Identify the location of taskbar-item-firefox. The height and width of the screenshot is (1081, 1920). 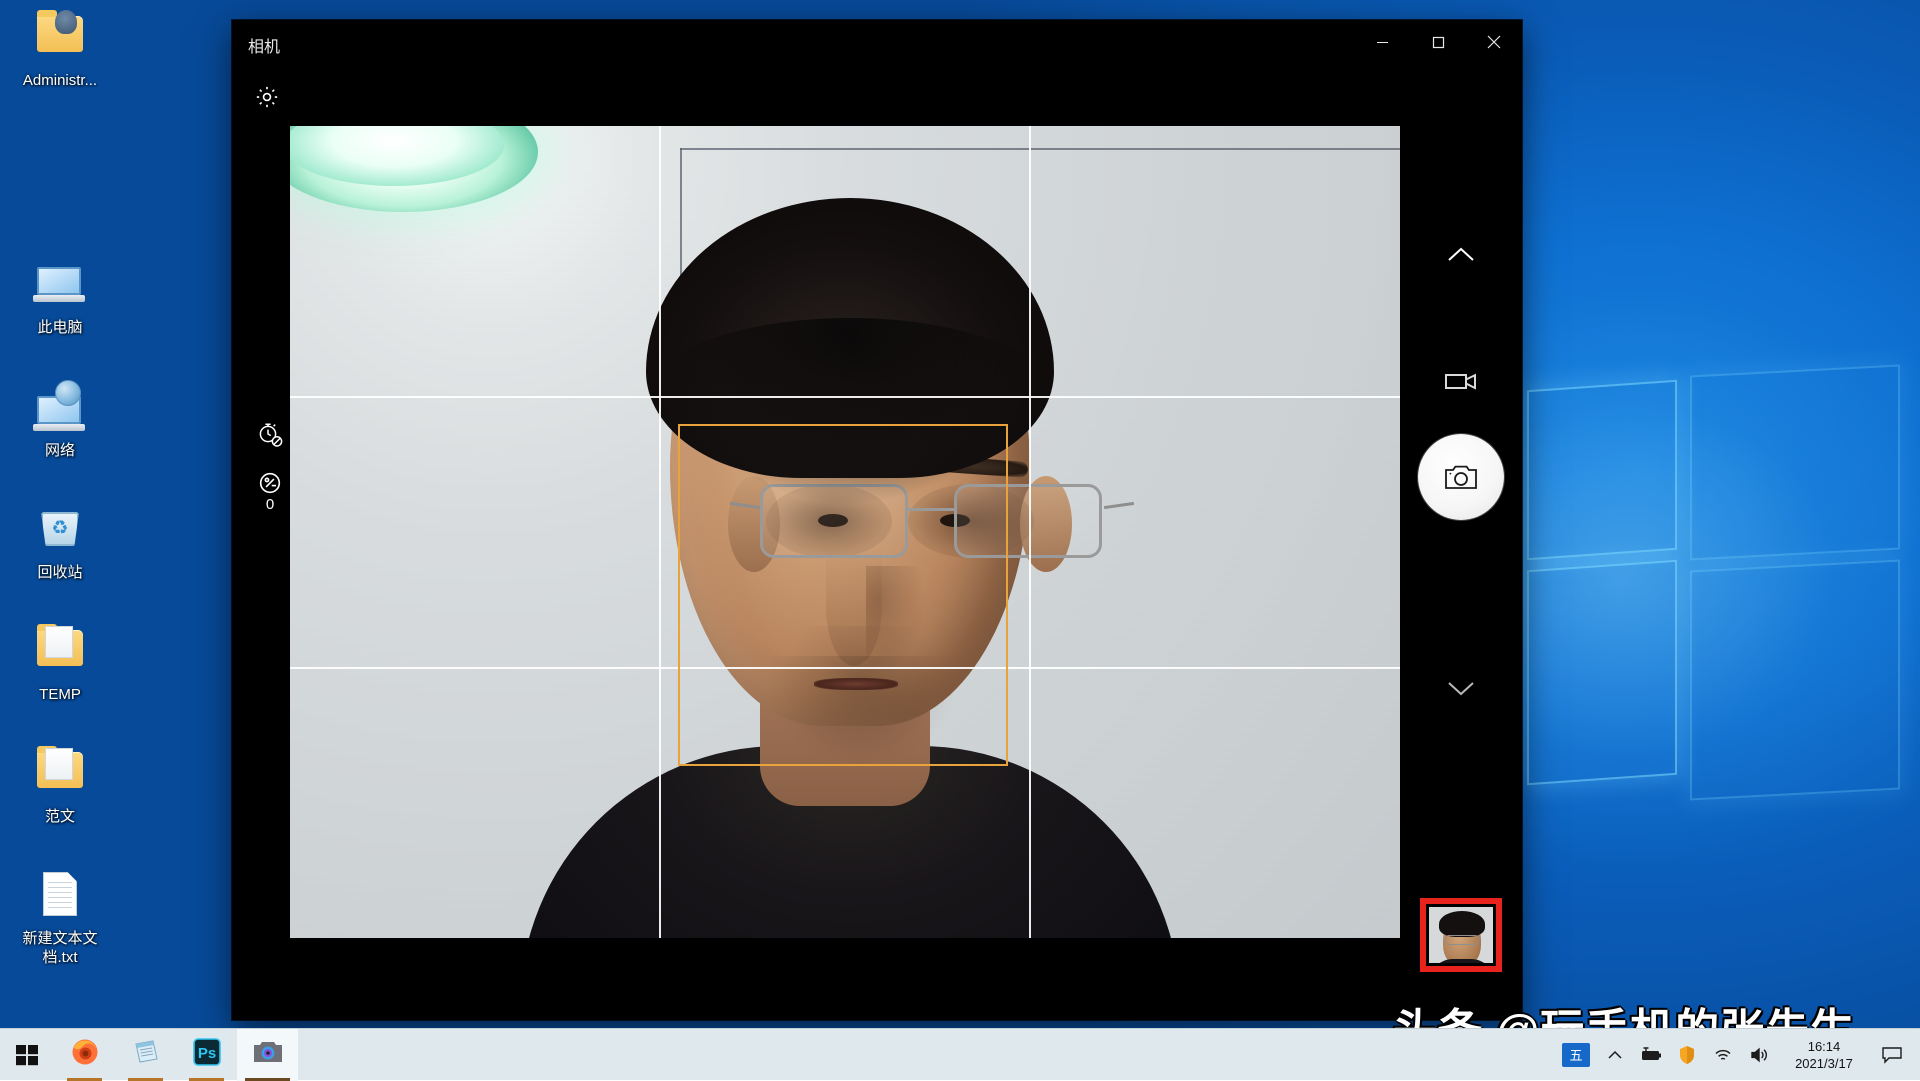
(84, 1055).